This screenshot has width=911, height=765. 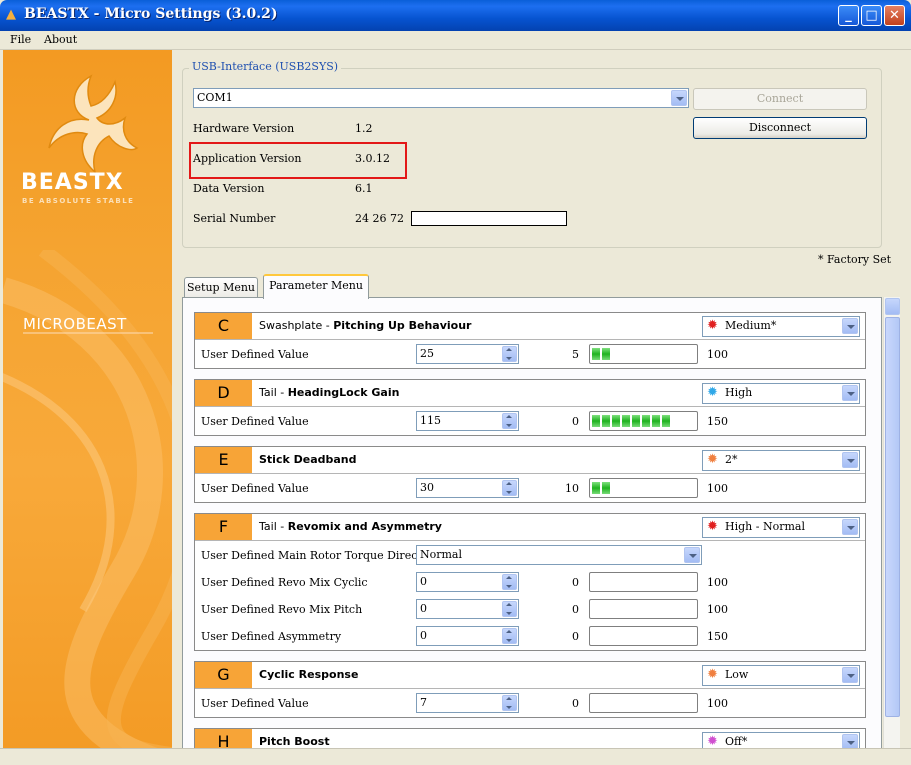 I want to click on param-option-select: ✹ High - Normal, so click(x=781, y=527).